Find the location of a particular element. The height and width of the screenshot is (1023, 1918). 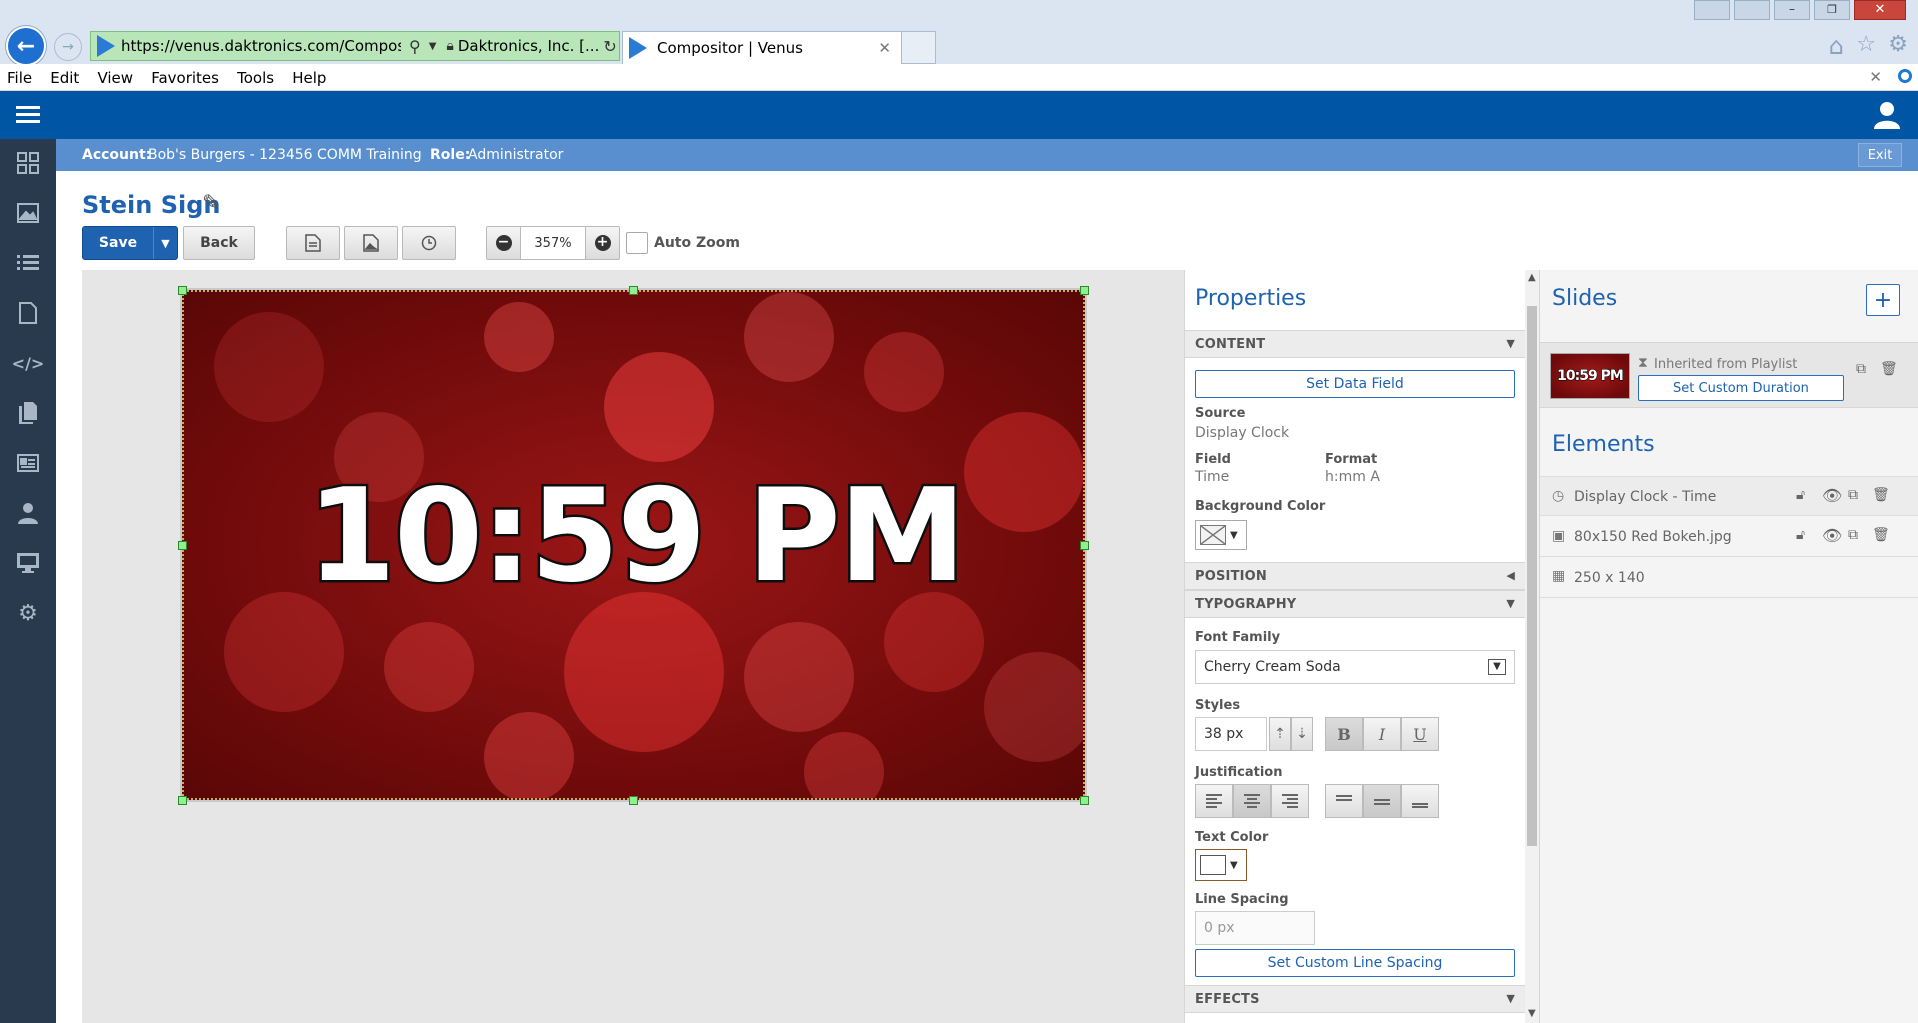

content-section-header: CONTENT ▼ is located at coordinates (1355, 344).